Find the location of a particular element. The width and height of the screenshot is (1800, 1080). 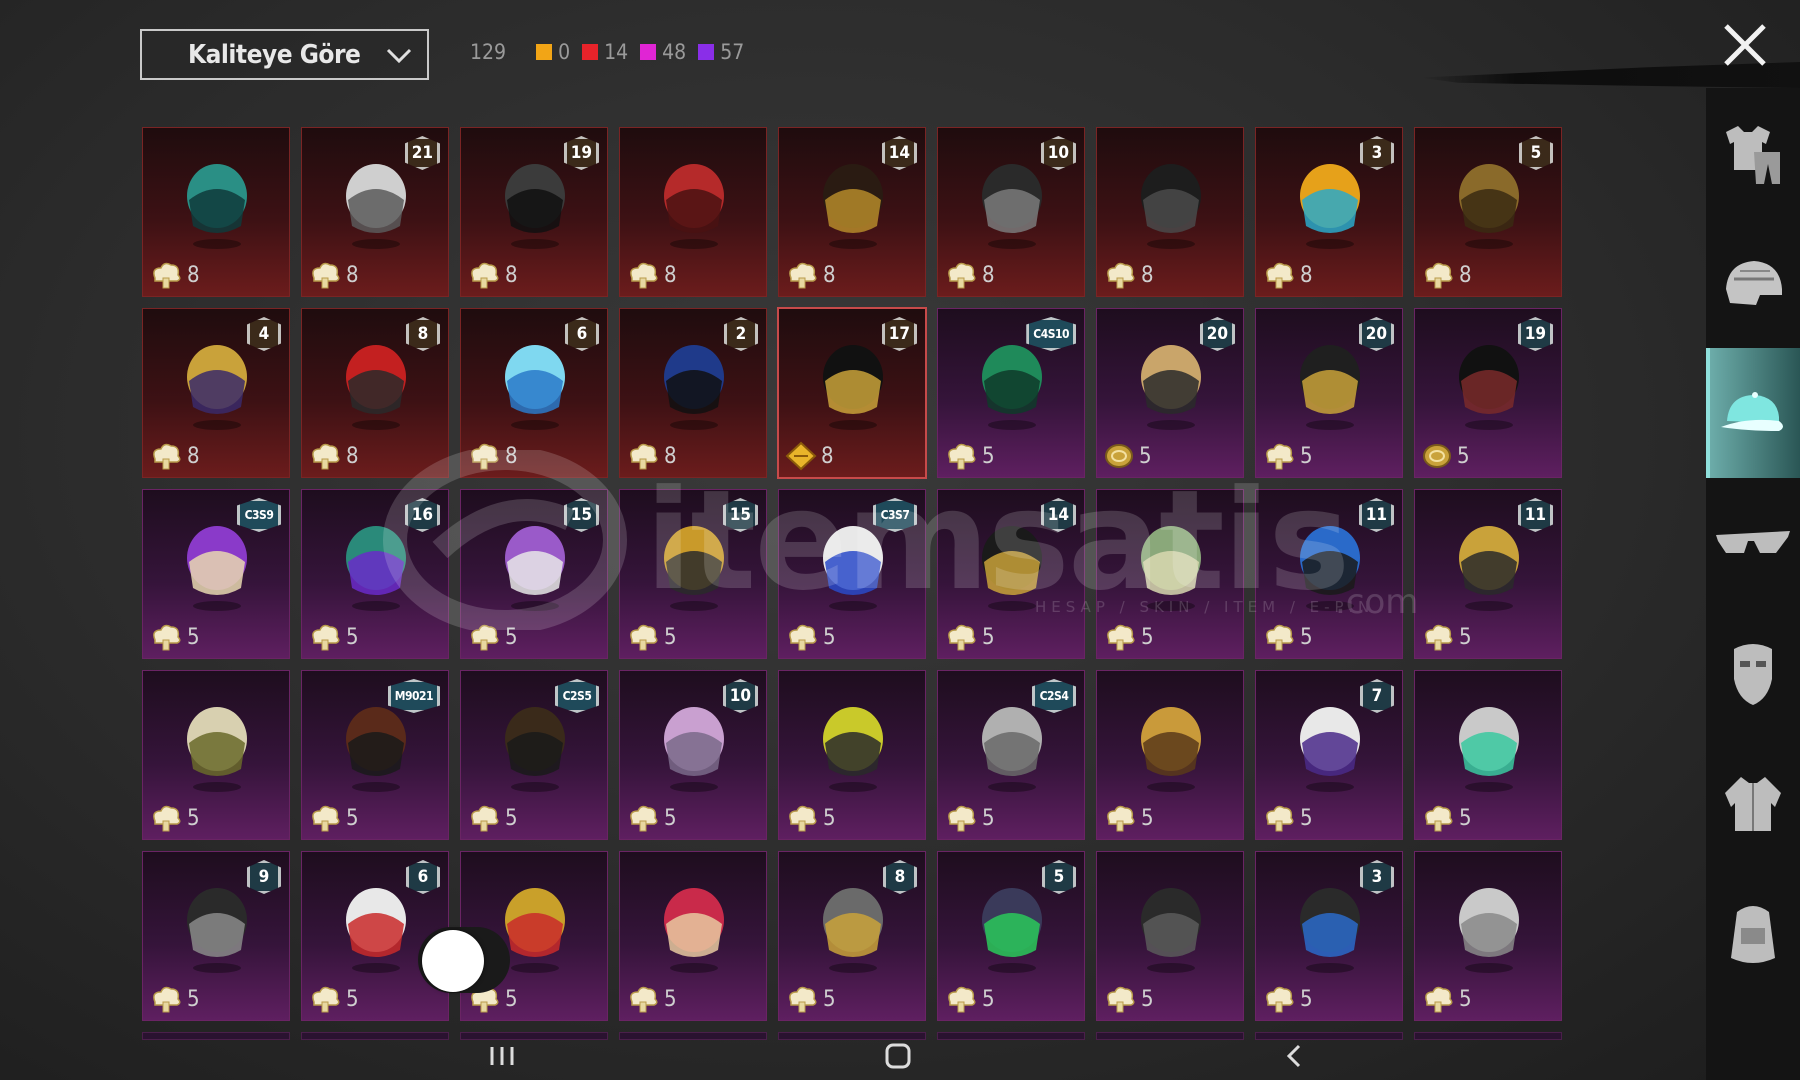

recent-apps-icon is located at coordinates (502, 1056).